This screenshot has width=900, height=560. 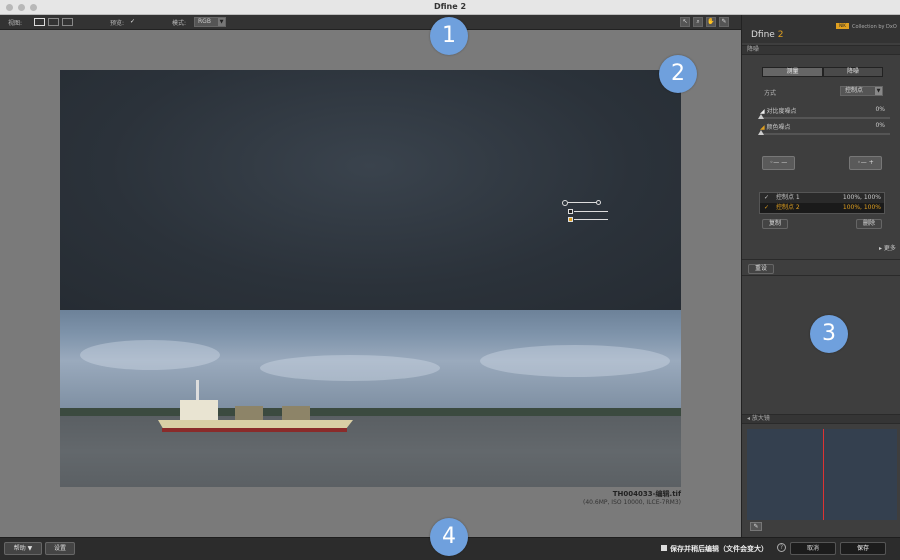 What do you see at coordinates (880, 125) in the screenshot?
I see `color-noise-value: 0%` at bounding box center [880, 125].